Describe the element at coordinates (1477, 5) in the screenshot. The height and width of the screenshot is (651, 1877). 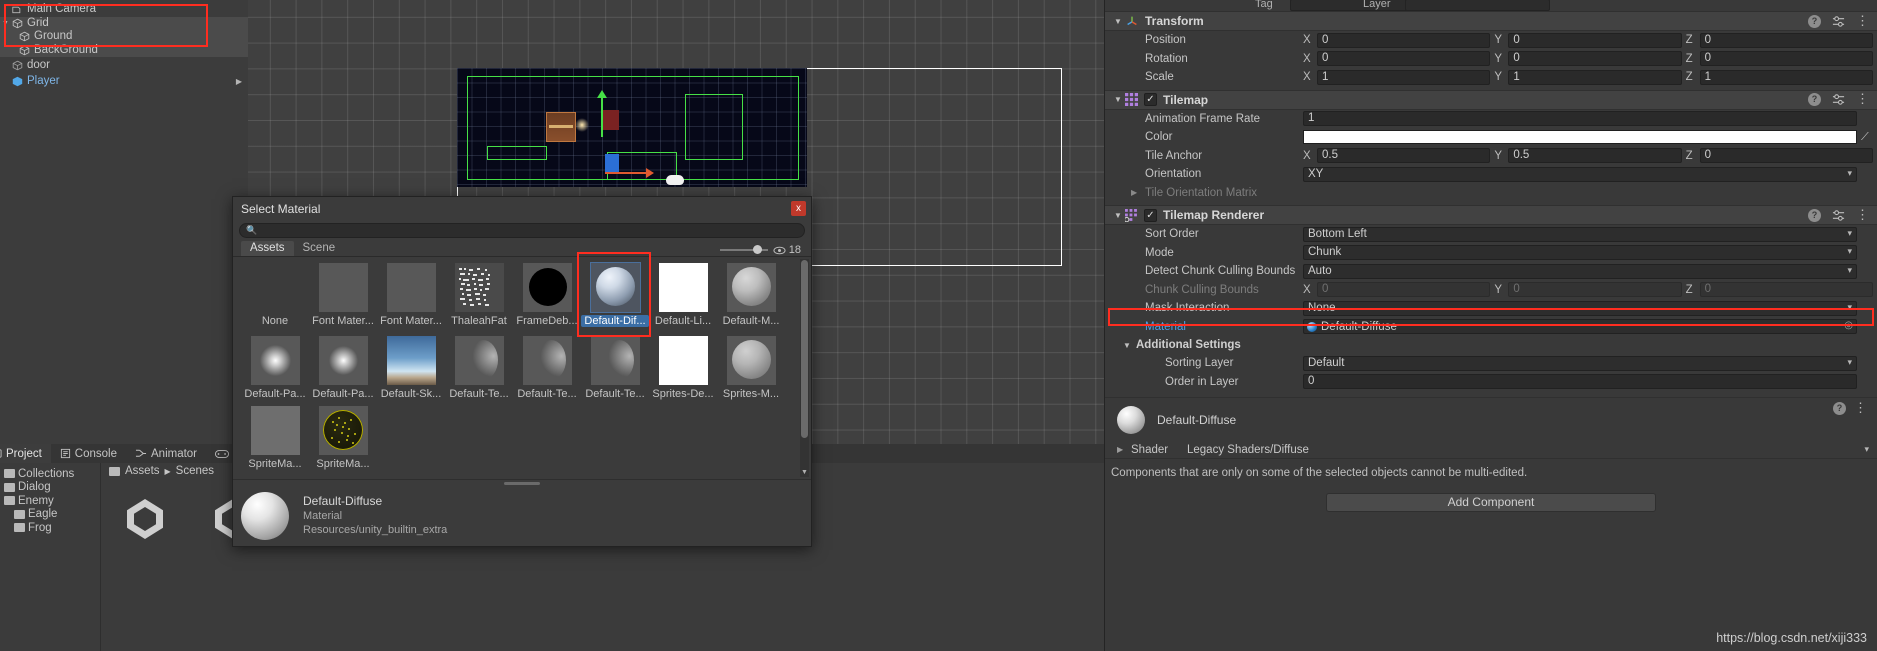
I see `layer-dropdown` at that location.